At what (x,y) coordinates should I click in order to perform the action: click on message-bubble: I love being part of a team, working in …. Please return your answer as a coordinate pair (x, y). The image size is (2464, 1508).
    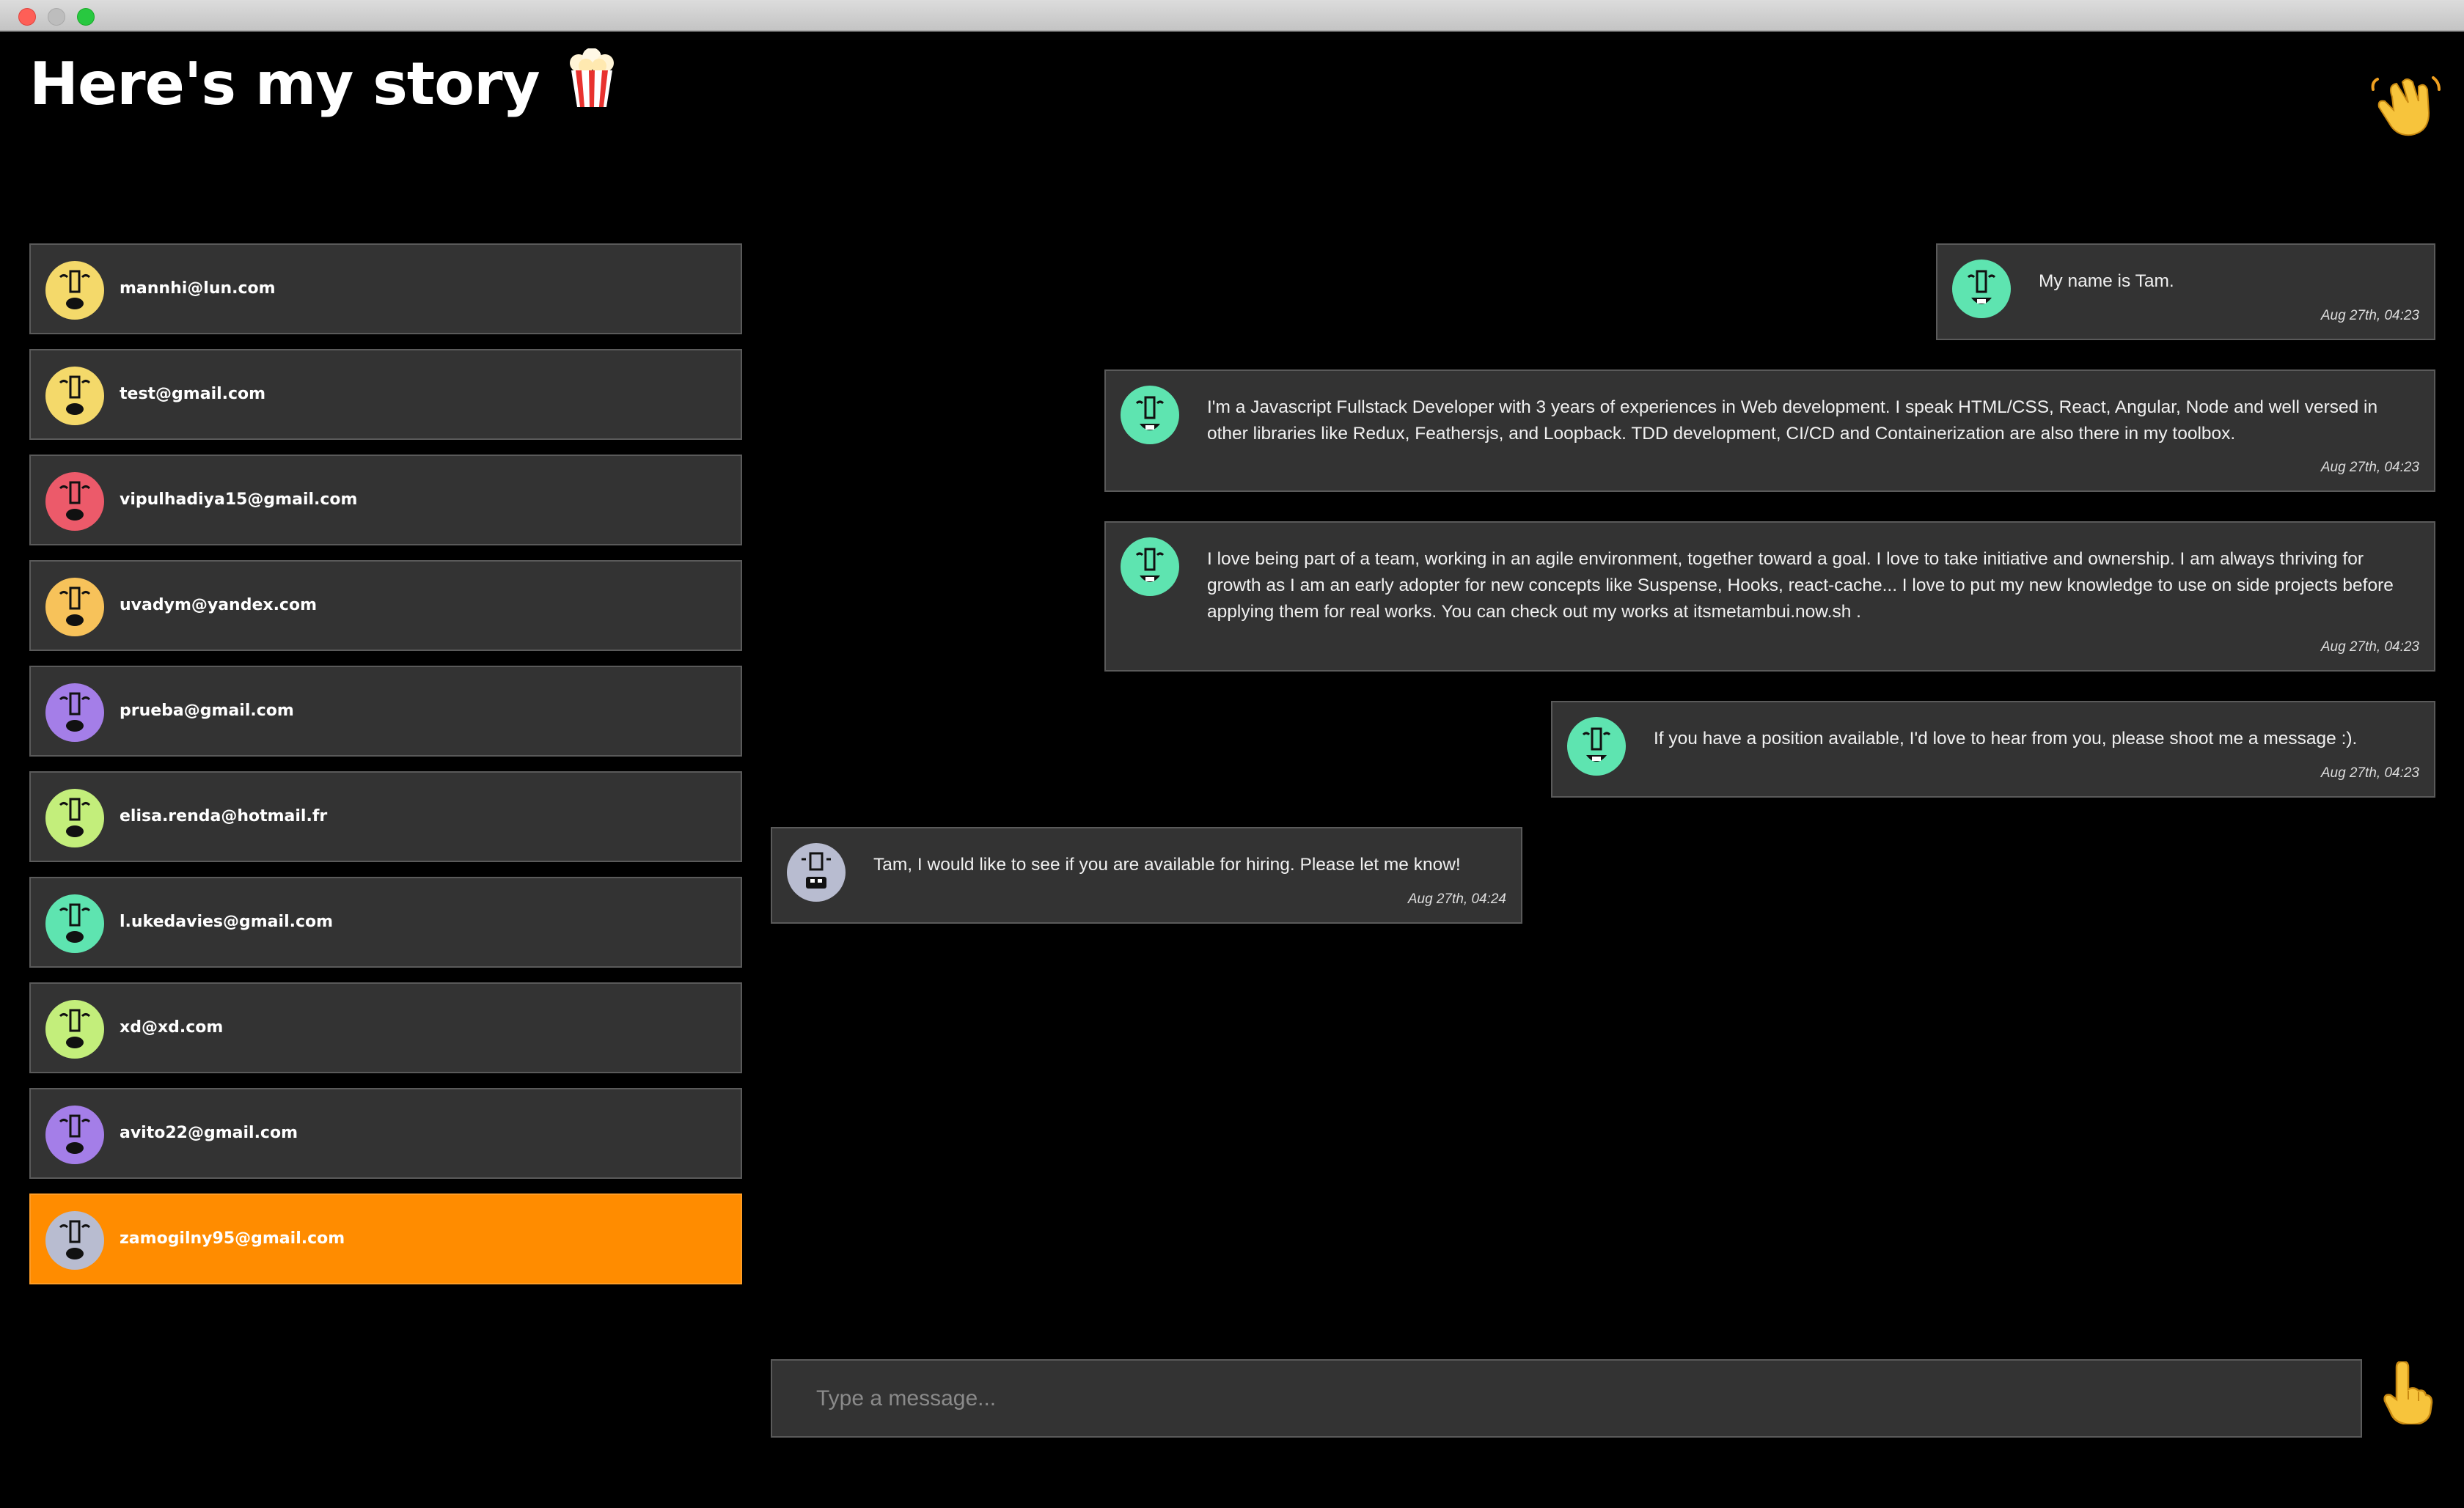
    Looking at the image, I should click on (1769, 596).